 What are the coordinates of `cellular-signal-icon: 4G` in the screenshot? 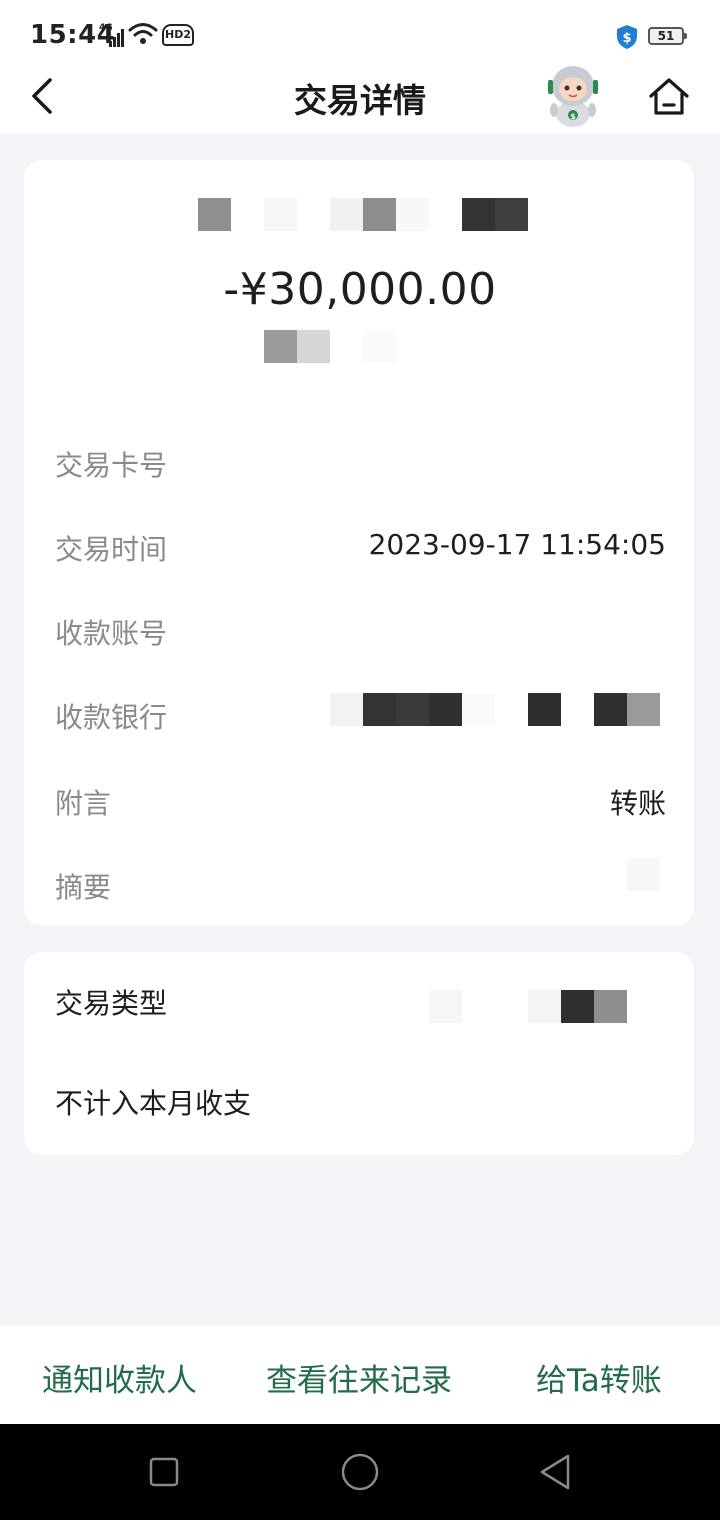 It's located at (112, 35).